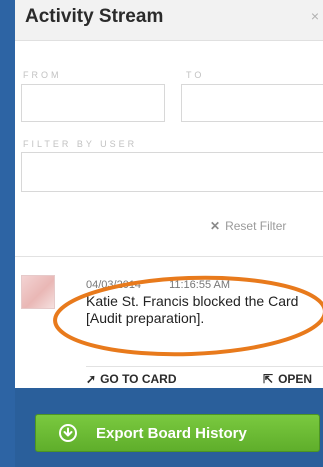  Describe the element at coordinates (204, 366) in the screenshot. I see `action-divider` at that location.